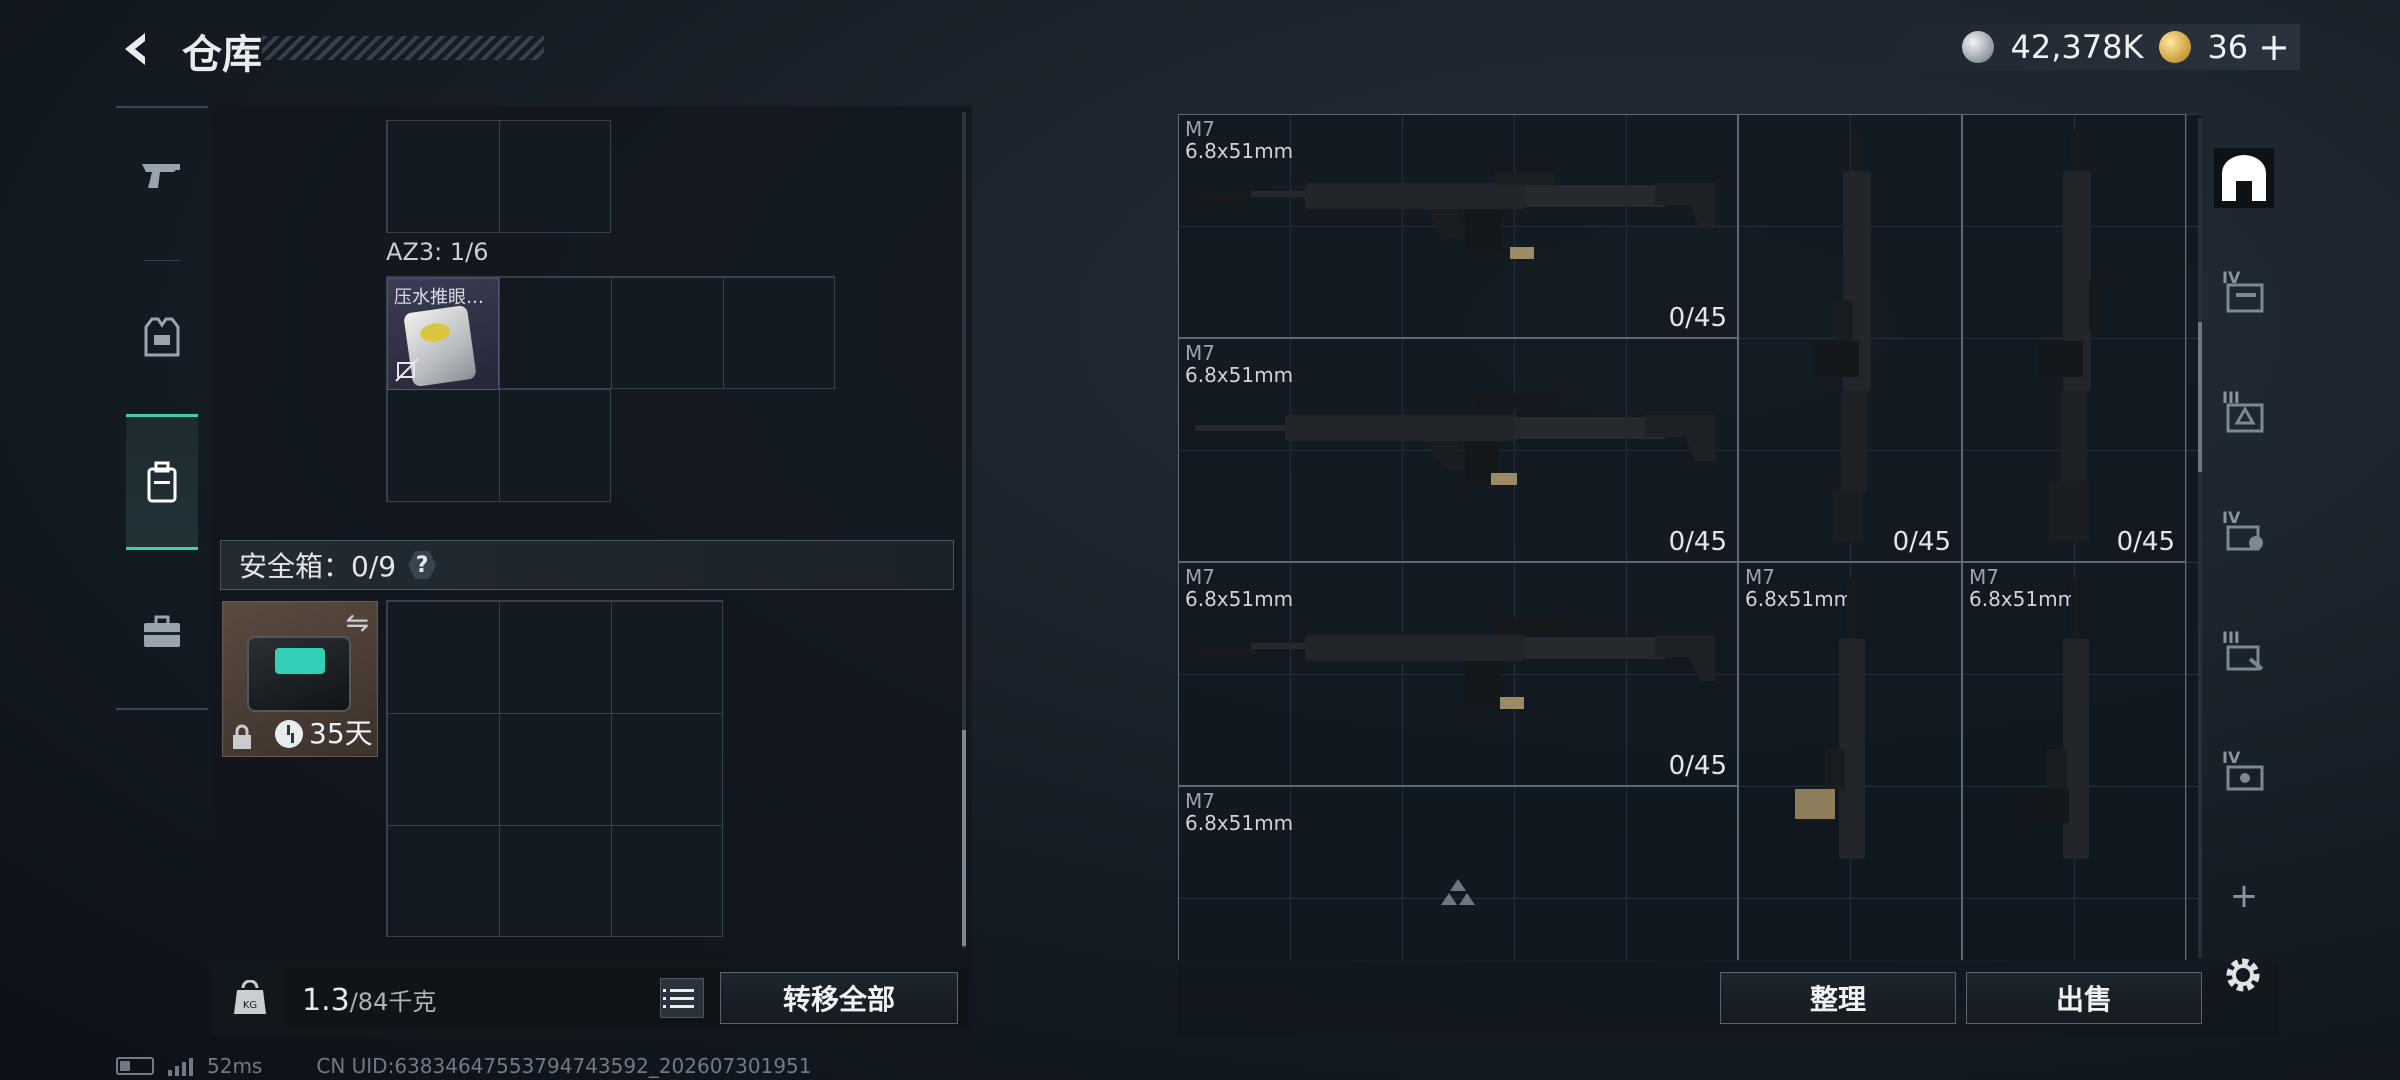 This screenshot has width=2400, height=1080. I want to click on sell-button: 出售, so click(2084, 998).